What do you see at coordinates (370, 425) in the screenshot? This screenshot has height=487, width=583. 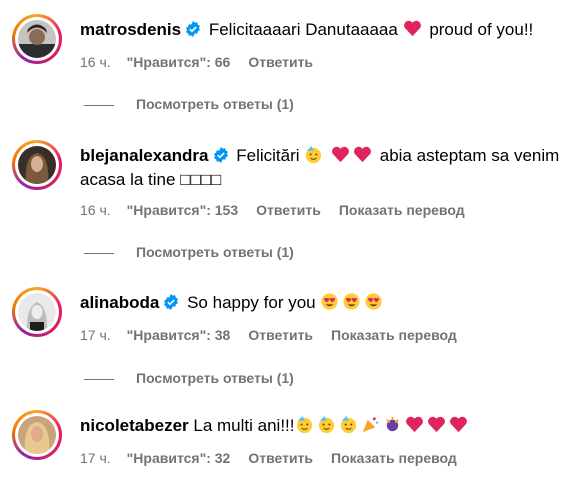 I see `party-popper-emoji` at bounding box center [370, 425].